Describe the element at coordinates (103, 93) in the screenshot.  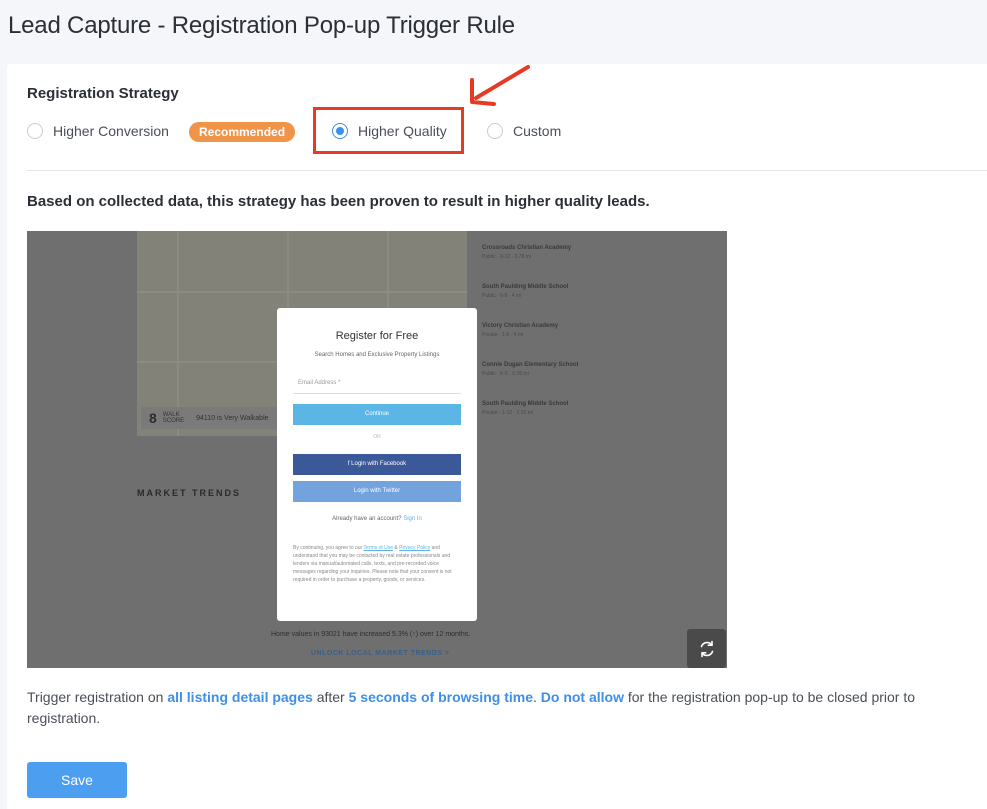
I see `section-title: Registration Strategy` at that location.